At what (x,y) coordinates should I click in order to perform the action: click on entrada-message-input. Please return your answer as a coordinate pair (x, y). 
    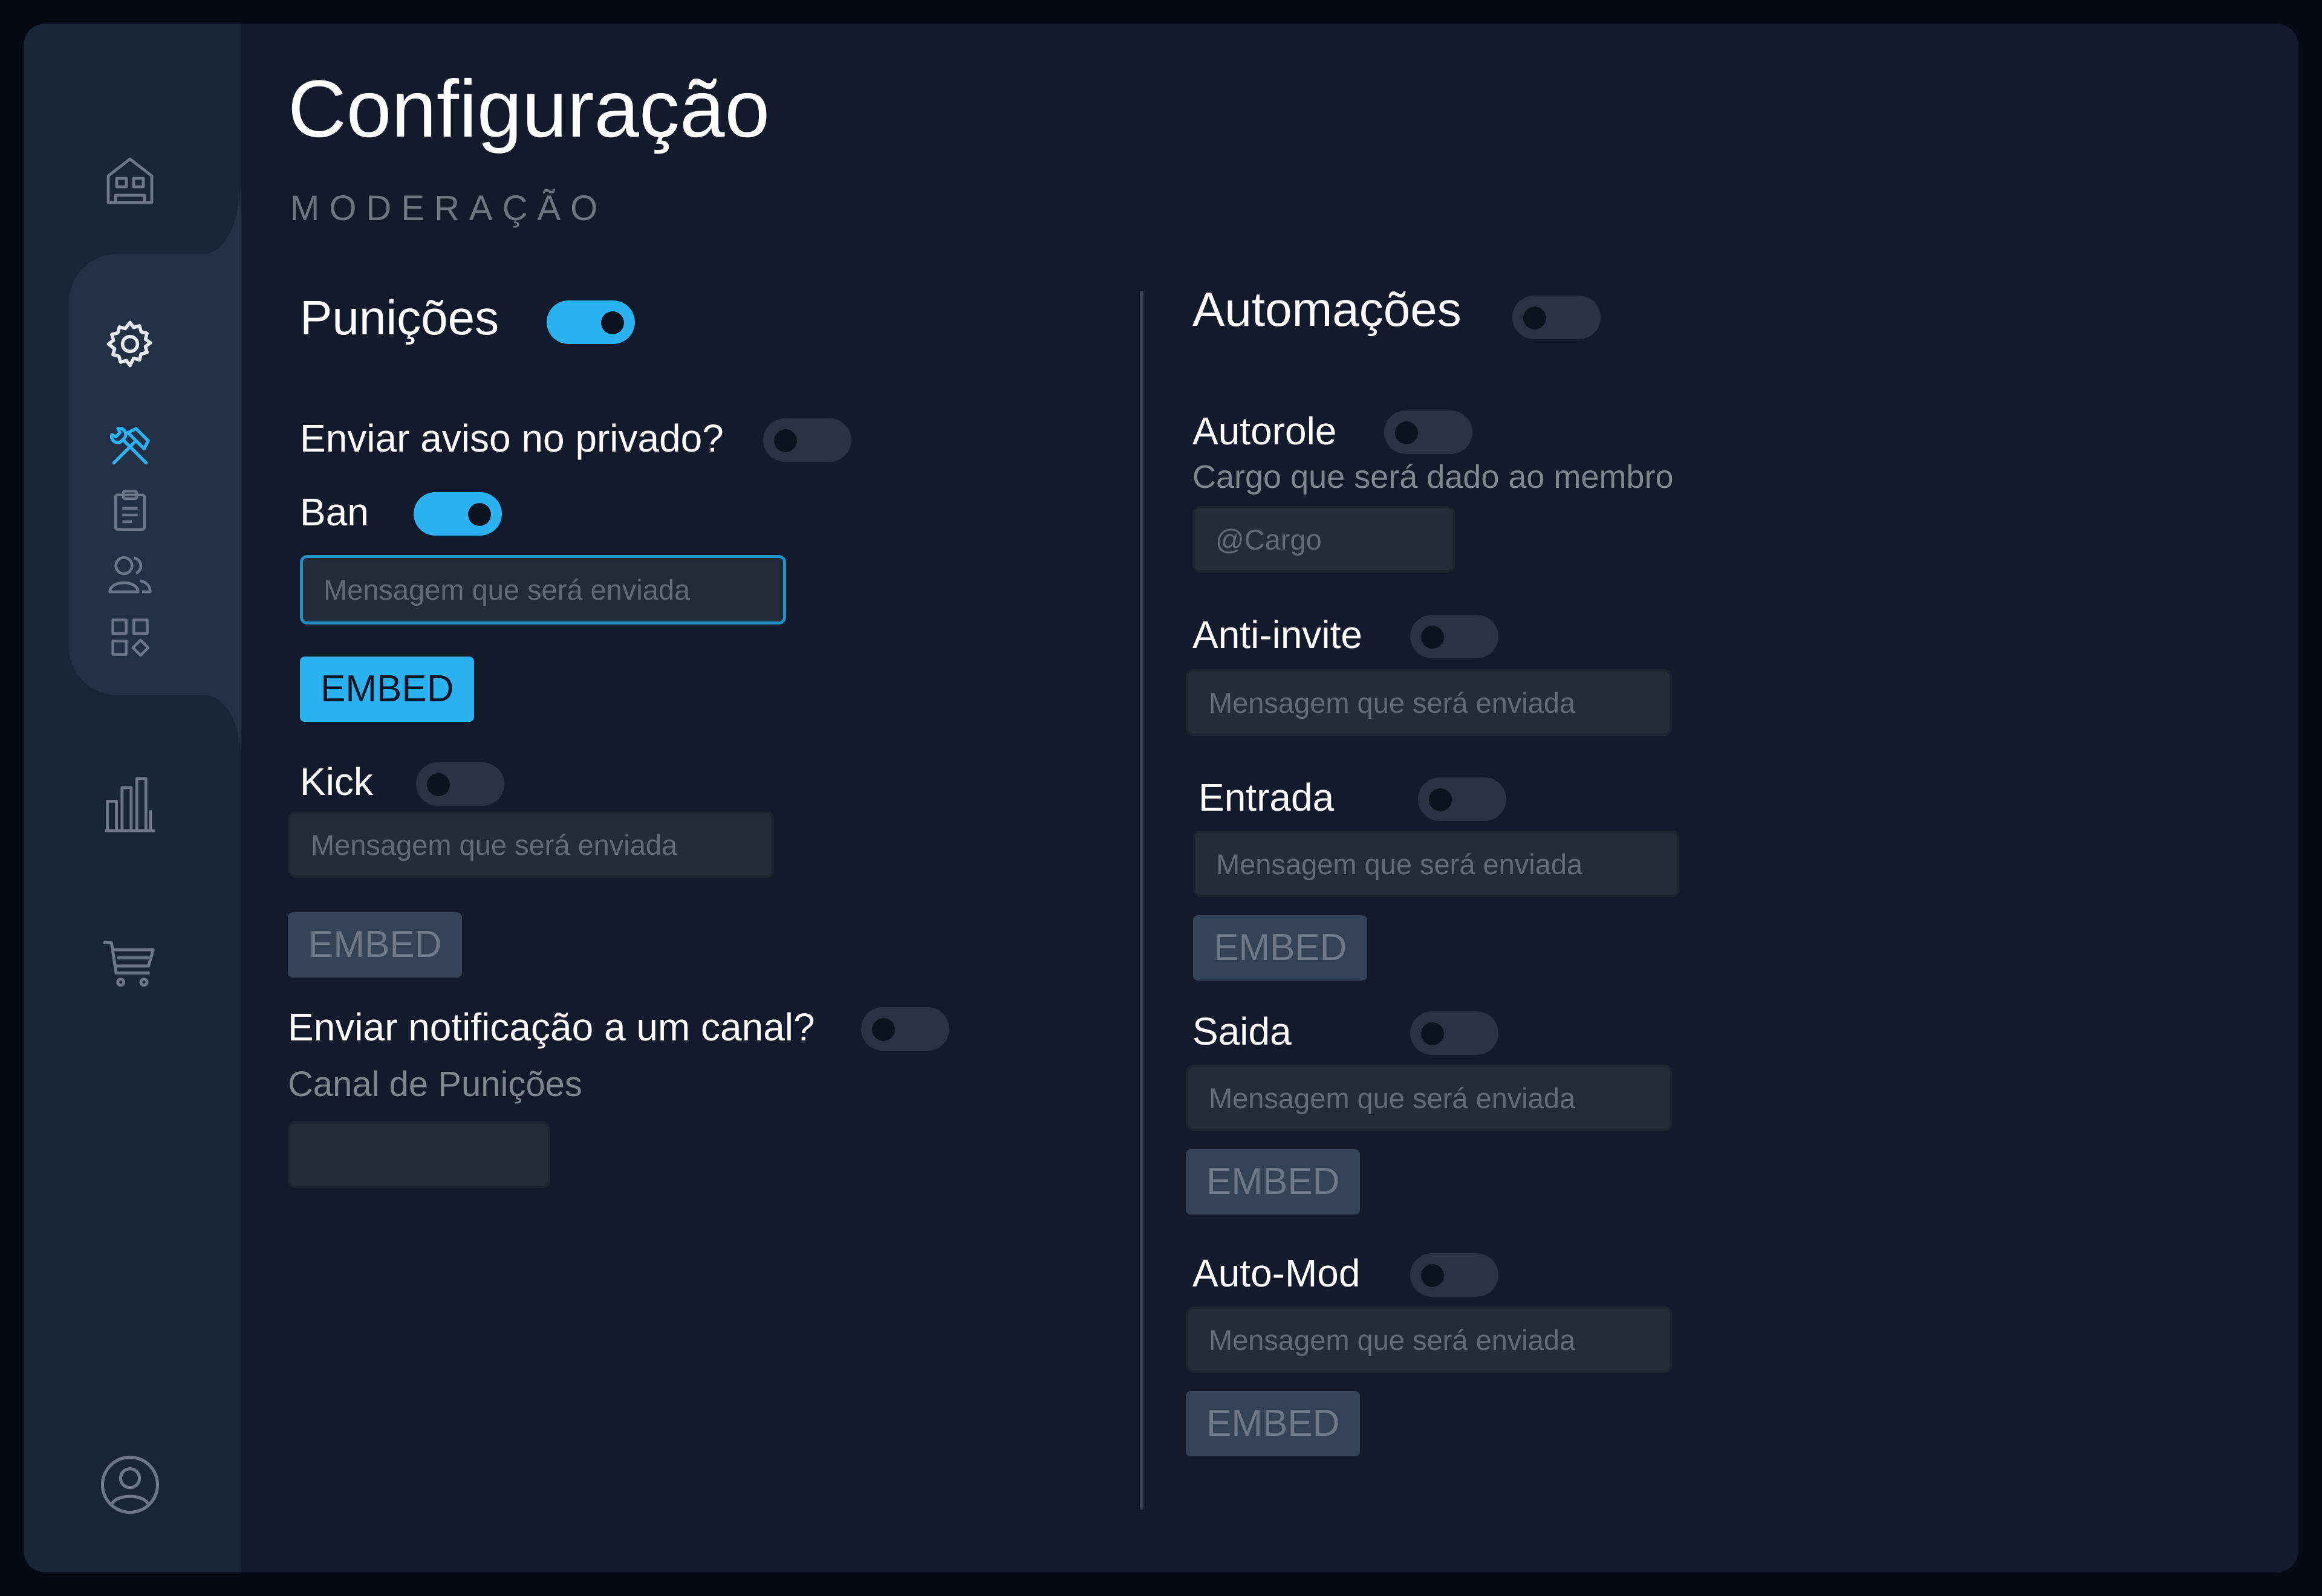
    Looking at the image, I should click on (1436, 864).